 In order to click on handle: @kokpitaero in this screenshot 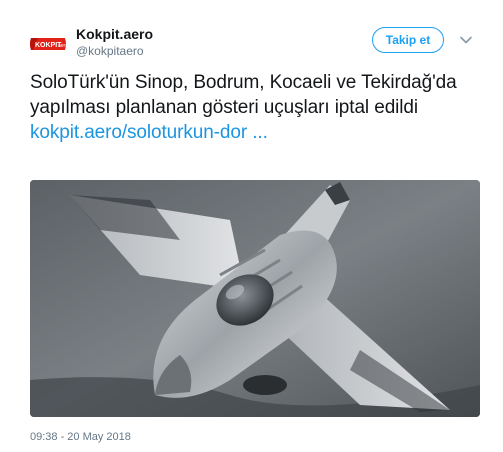, I will do `click(114, 51)`.